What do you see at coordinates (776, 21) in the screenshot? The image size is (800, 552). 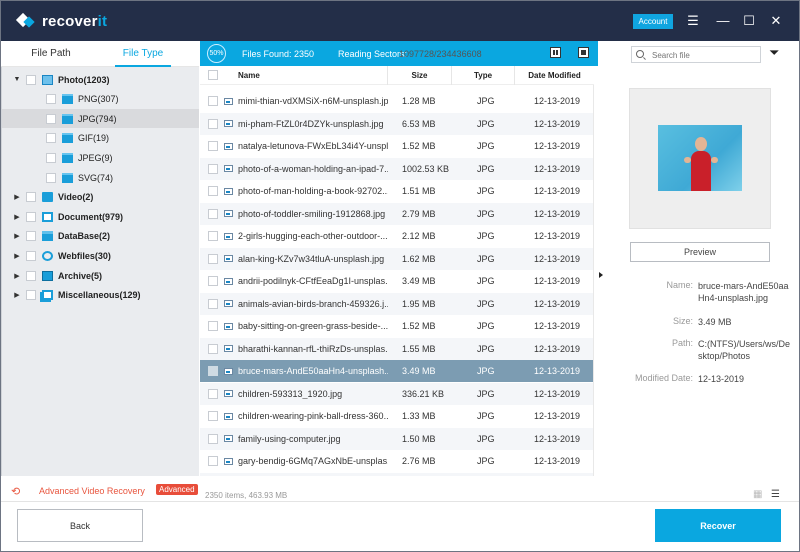 I see `close-icon: ✕` at bounding box center [776, 21].